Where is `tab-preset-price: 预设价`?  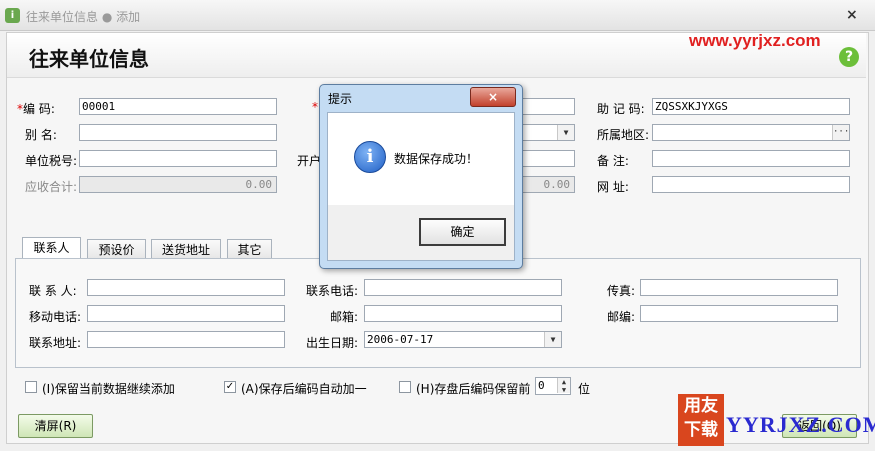 tab-preset-price: 预设价 is located at coordinates (116, 249).